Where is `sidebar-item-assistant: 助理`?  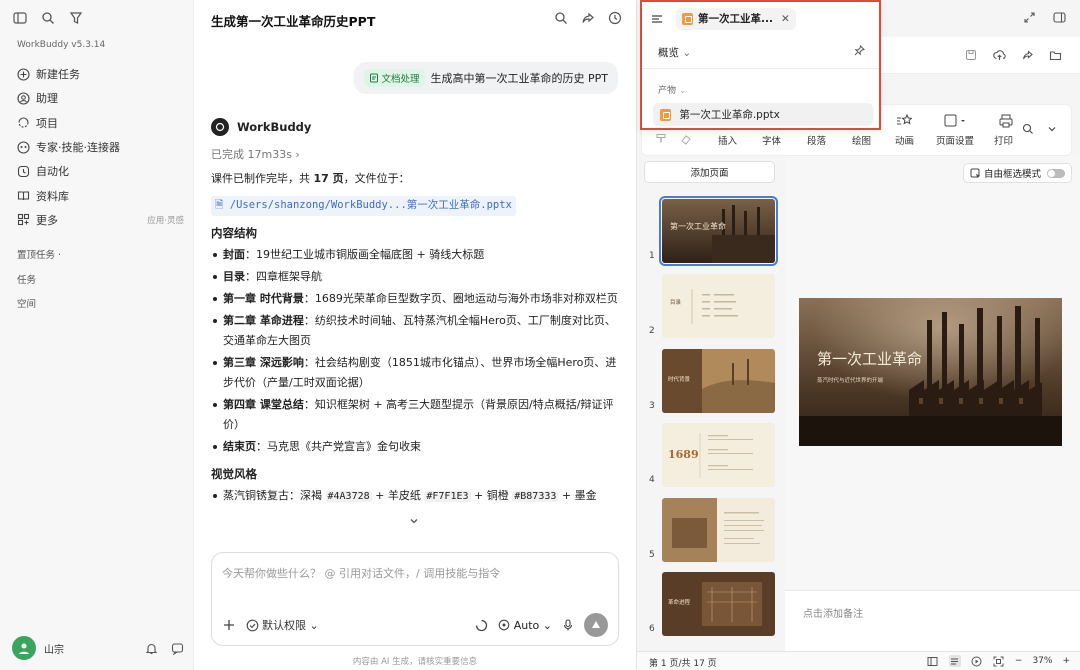
sidebar-item-assistant: 助理 is located at coordinates (98, 98).